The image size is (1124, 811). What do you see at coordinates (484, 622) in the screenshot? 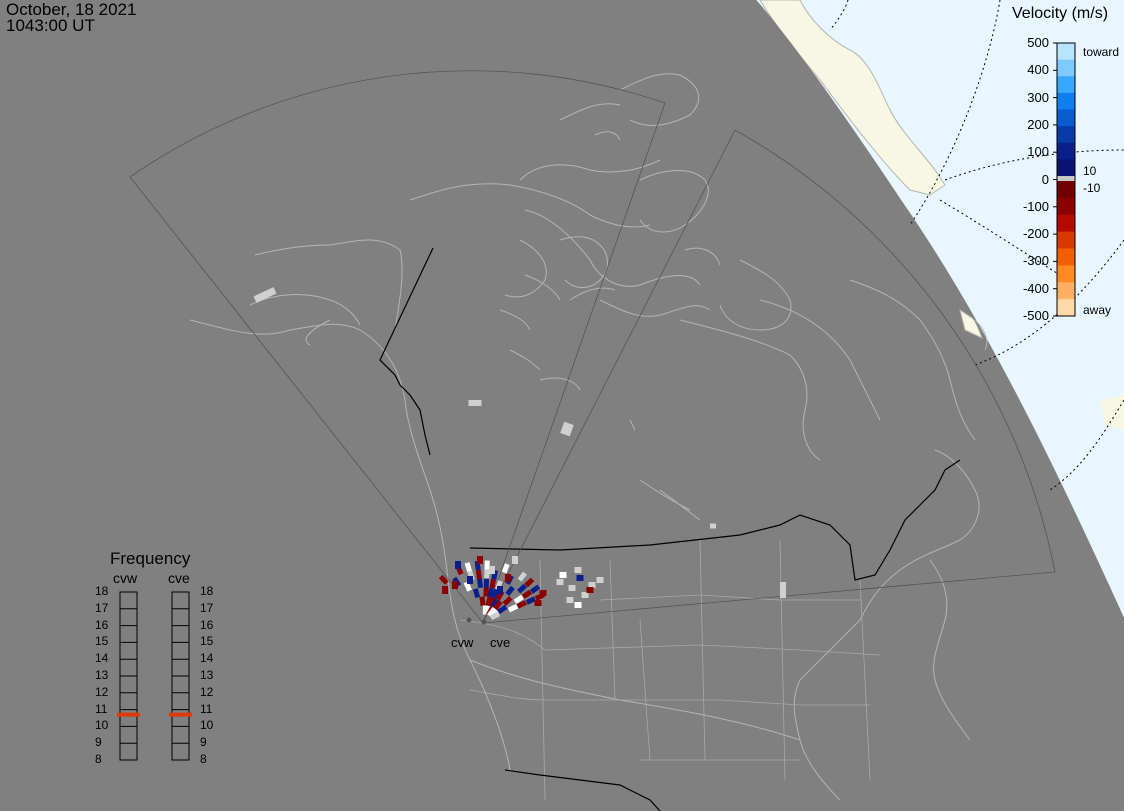
I see `station-marker-cve` at bounding box center [484, 622].